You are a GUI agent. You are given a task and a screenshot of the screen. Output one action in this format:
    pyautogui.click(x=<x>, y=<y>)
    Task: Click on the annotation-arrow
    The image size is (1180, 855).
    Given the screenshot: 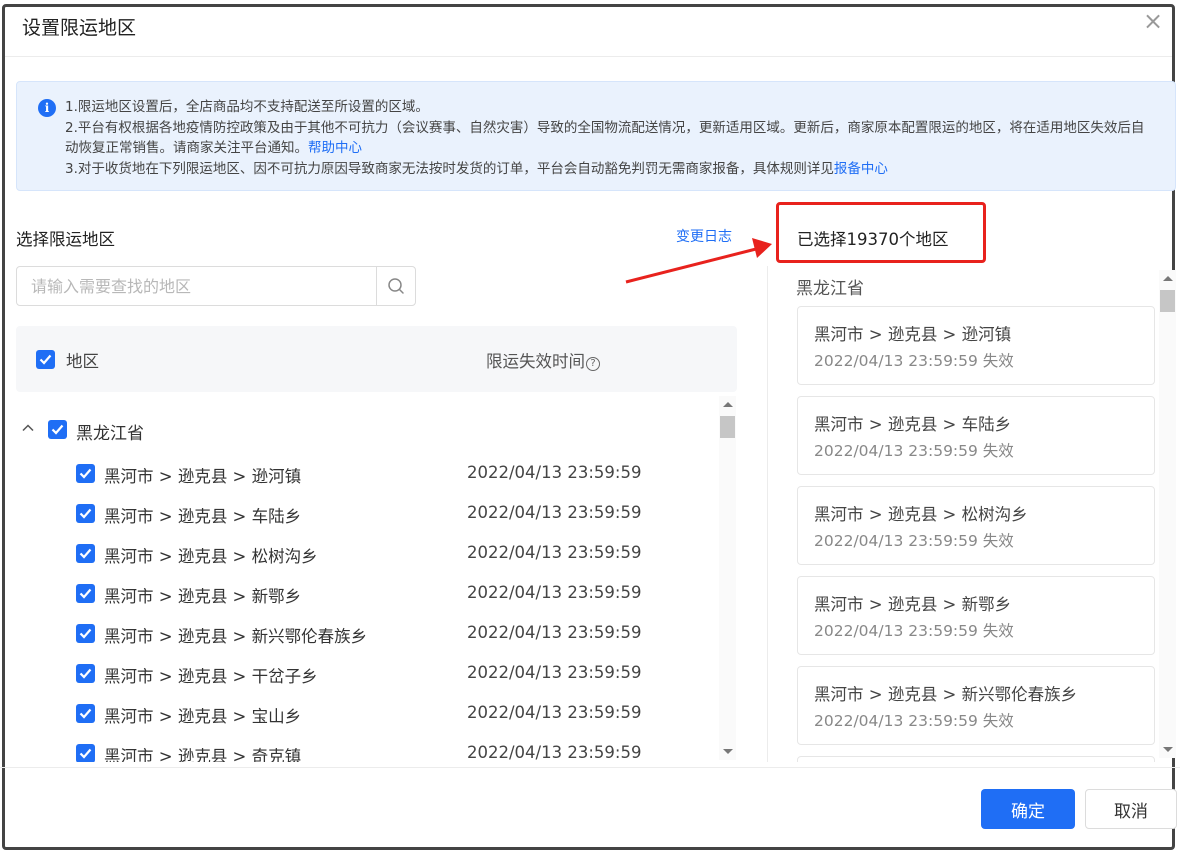 What is the action you would take?
    pyautogui.click(x=698, y=261)
    